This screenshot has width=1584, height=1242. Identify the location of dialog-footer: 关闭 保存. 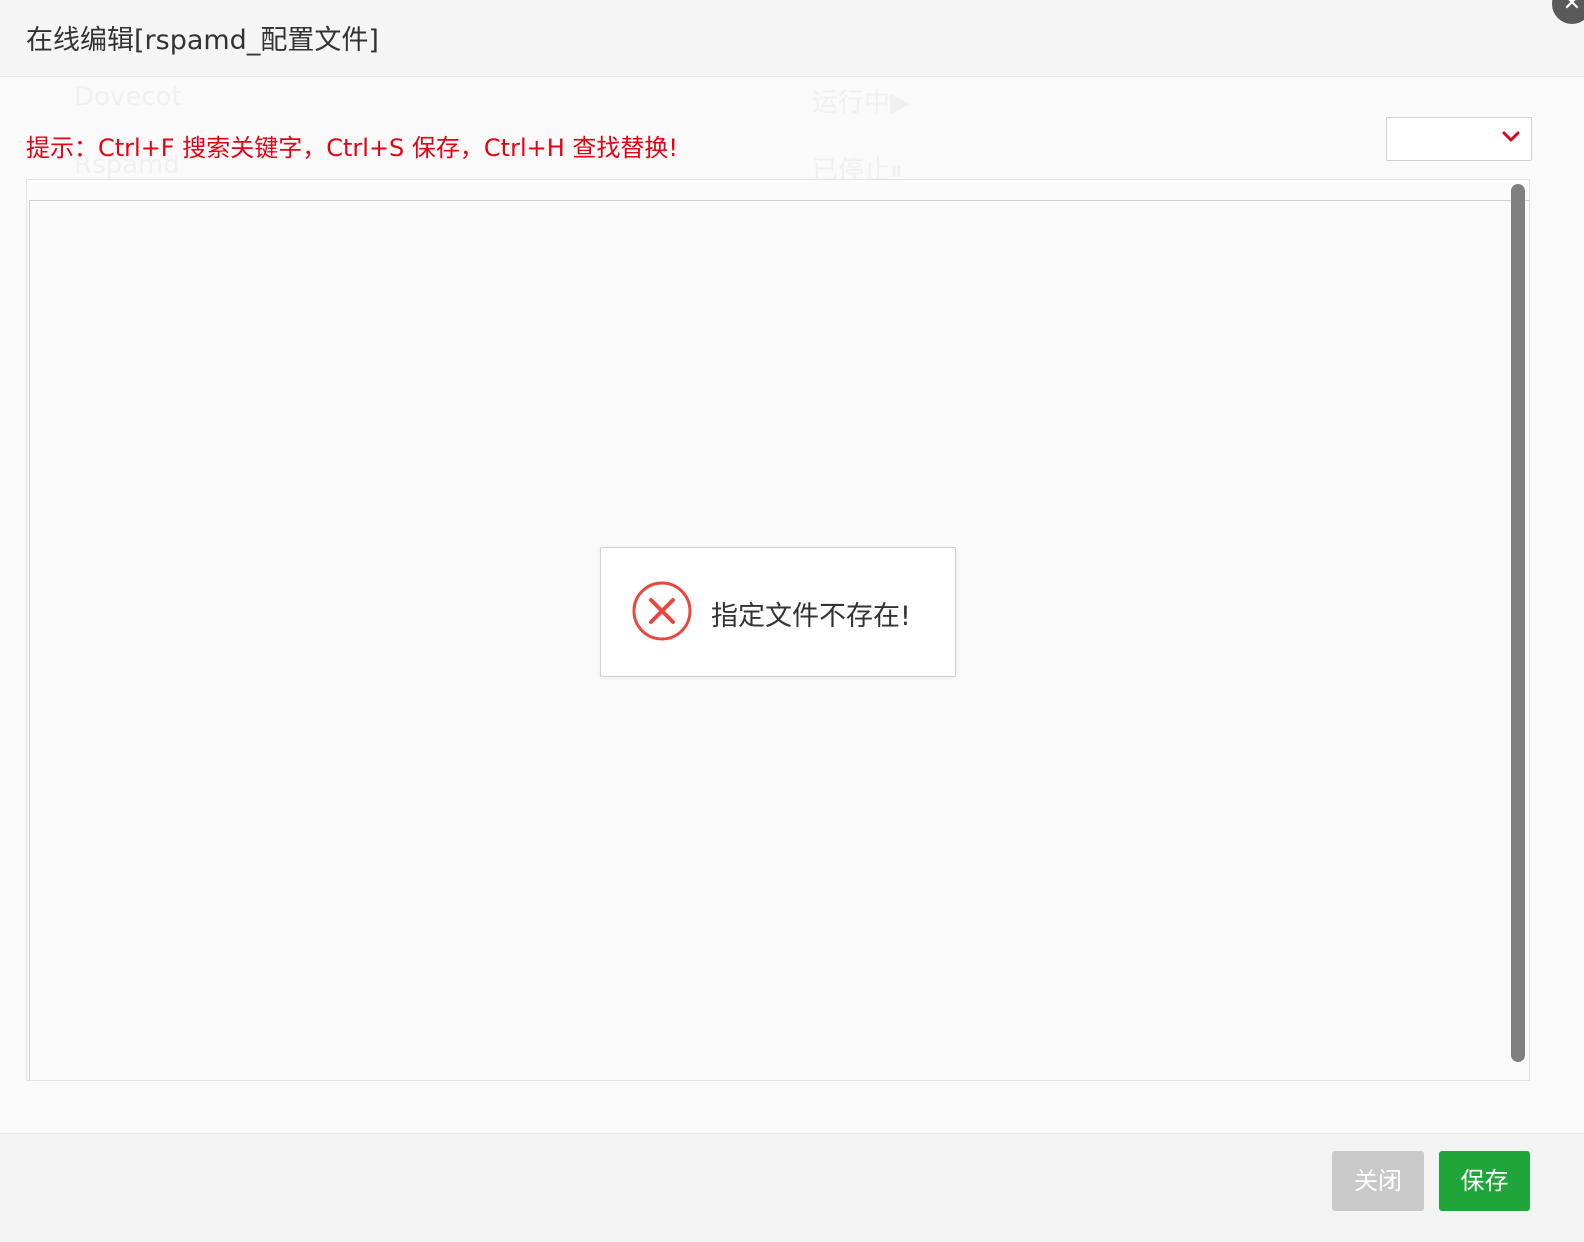
(792, 1187).